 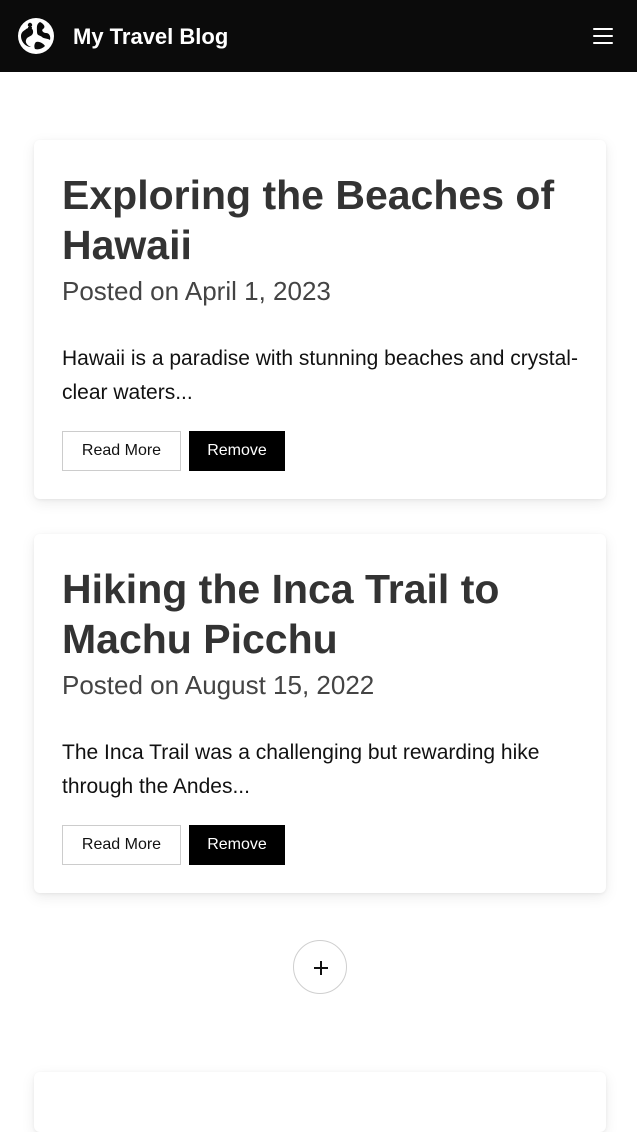 What do you see at coordinates (150, 37) in the screenshot?
I see `site-title: My Travel Blog` at bounding box center [150, 37].